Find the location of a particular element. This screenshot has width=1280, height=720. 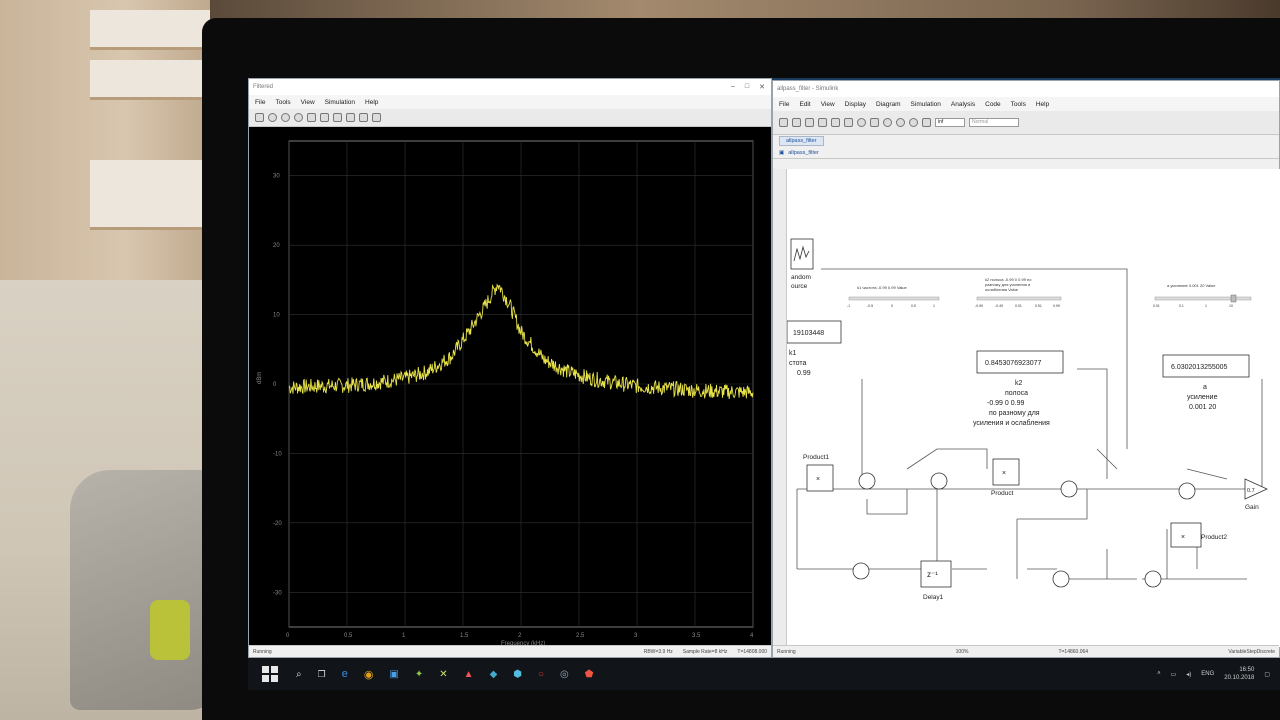

close-icon: ✕ is located at coordinates (762, 87).